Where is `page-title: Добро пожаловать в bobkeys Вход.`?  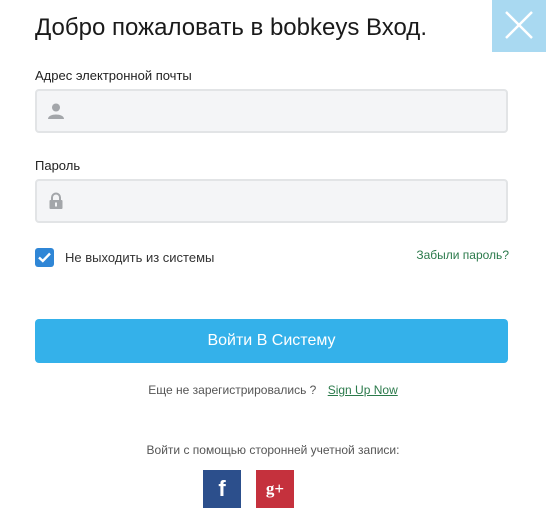
page-title: Добро пожаловать в bobkeys Вход. is located at coordinates (231, 27).